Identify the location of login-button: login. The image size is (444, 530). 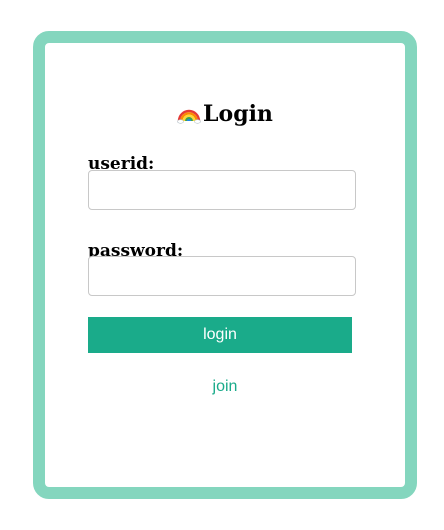
(220, 335).